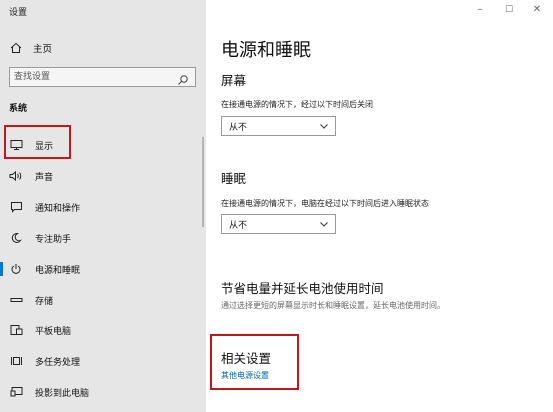 Image resolution: width=553 pixels, height=412 pixels. What do you see at coordinates (266, 50) in the screenshot?
I see `page-title: 电源和睡眠` at bounding box center [266, 50].